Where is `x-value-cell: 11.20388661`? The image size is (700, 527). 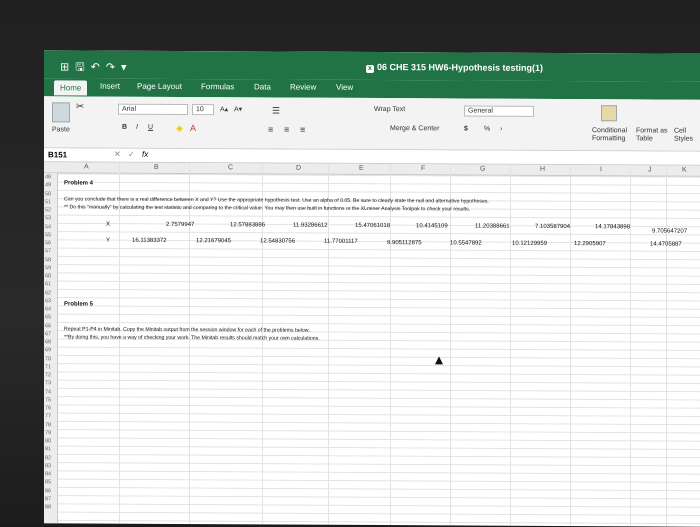 x-value-cell: 11.20388661 is located at coordinates (492, 227).